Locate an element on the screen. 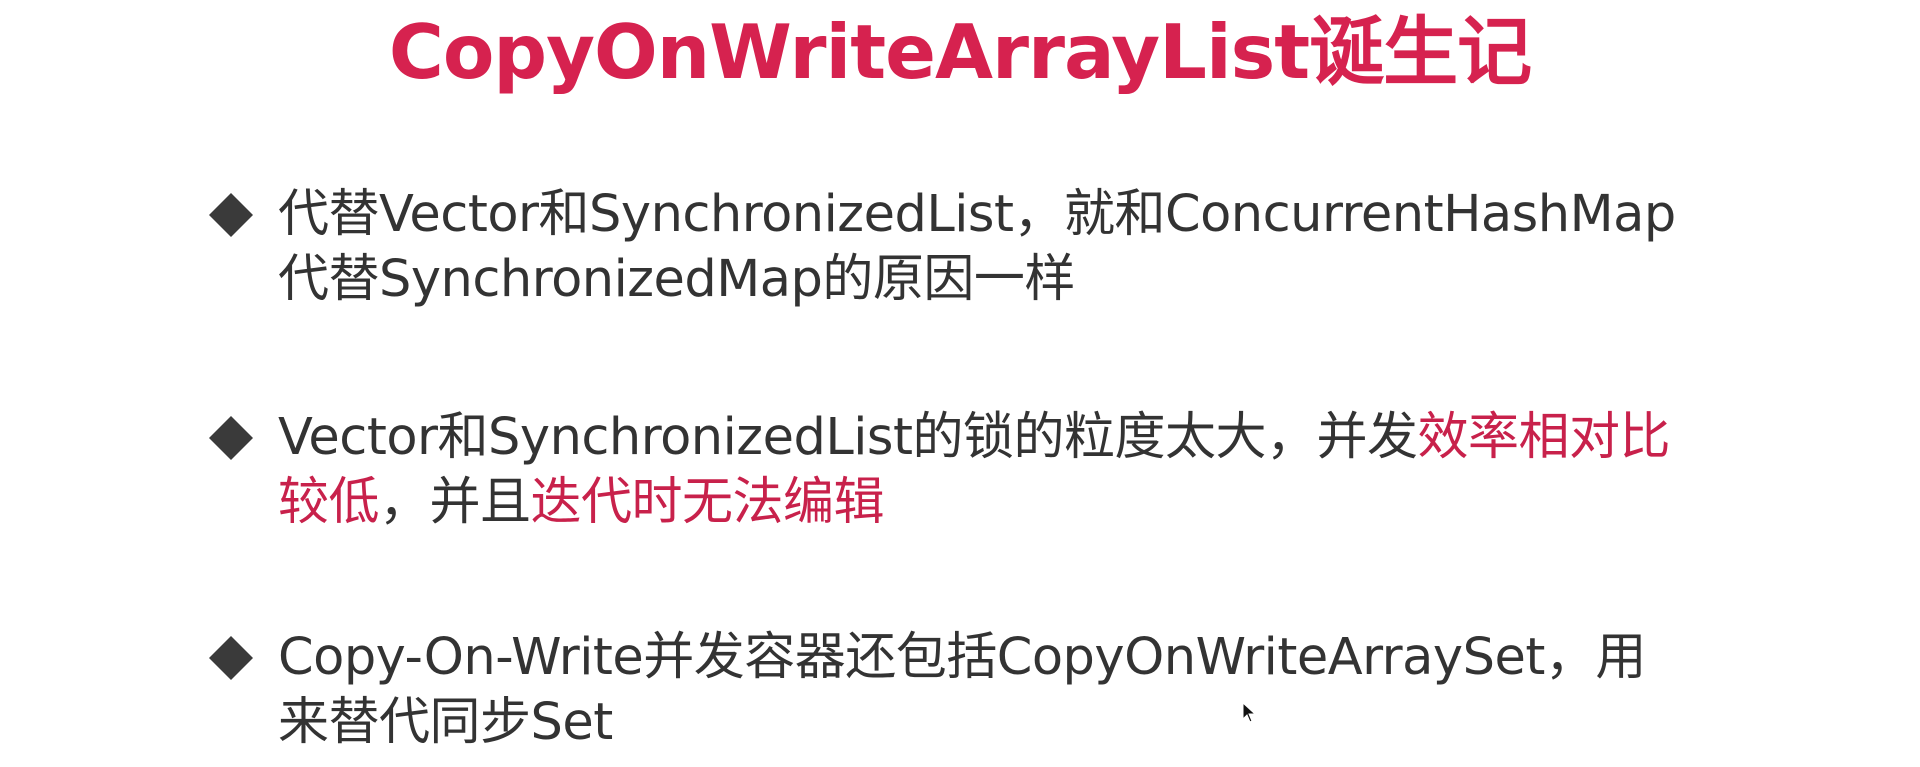 This screenshot has height=767, width=1920. bullet-2-emphasis-iteration: 迭代时无法编辑 is located at coordinates (707, 502).